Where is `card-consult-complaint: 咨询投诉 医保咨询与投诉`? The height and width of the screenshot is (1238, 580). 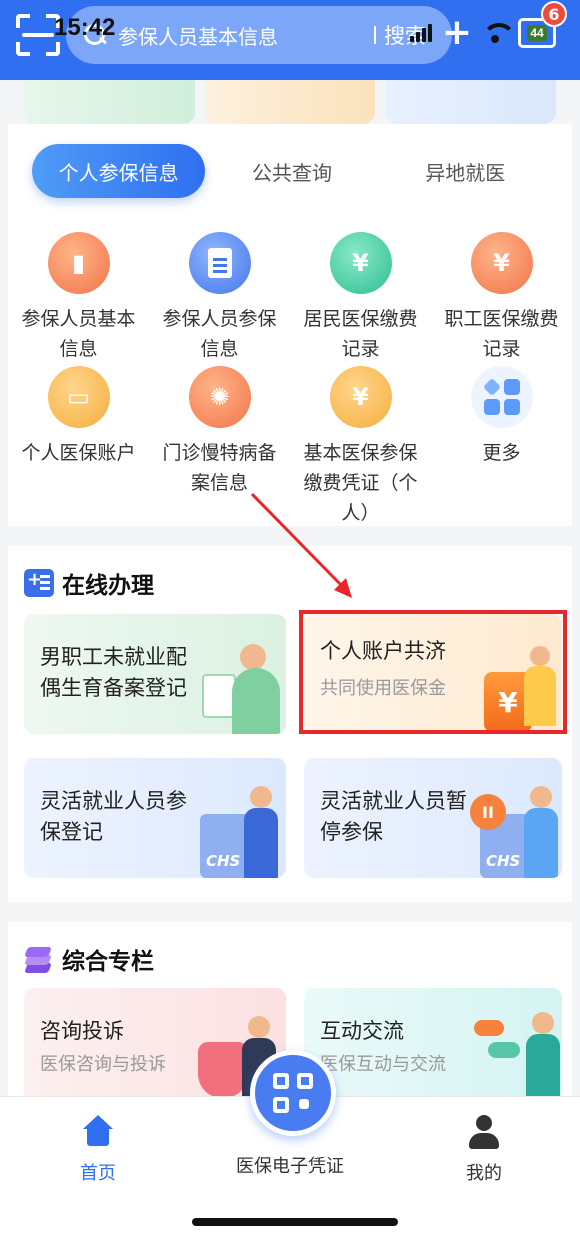 card-consult-complaint: 咨询投诉 医保咨询与投诉 is located at coordinates (155, 1045).